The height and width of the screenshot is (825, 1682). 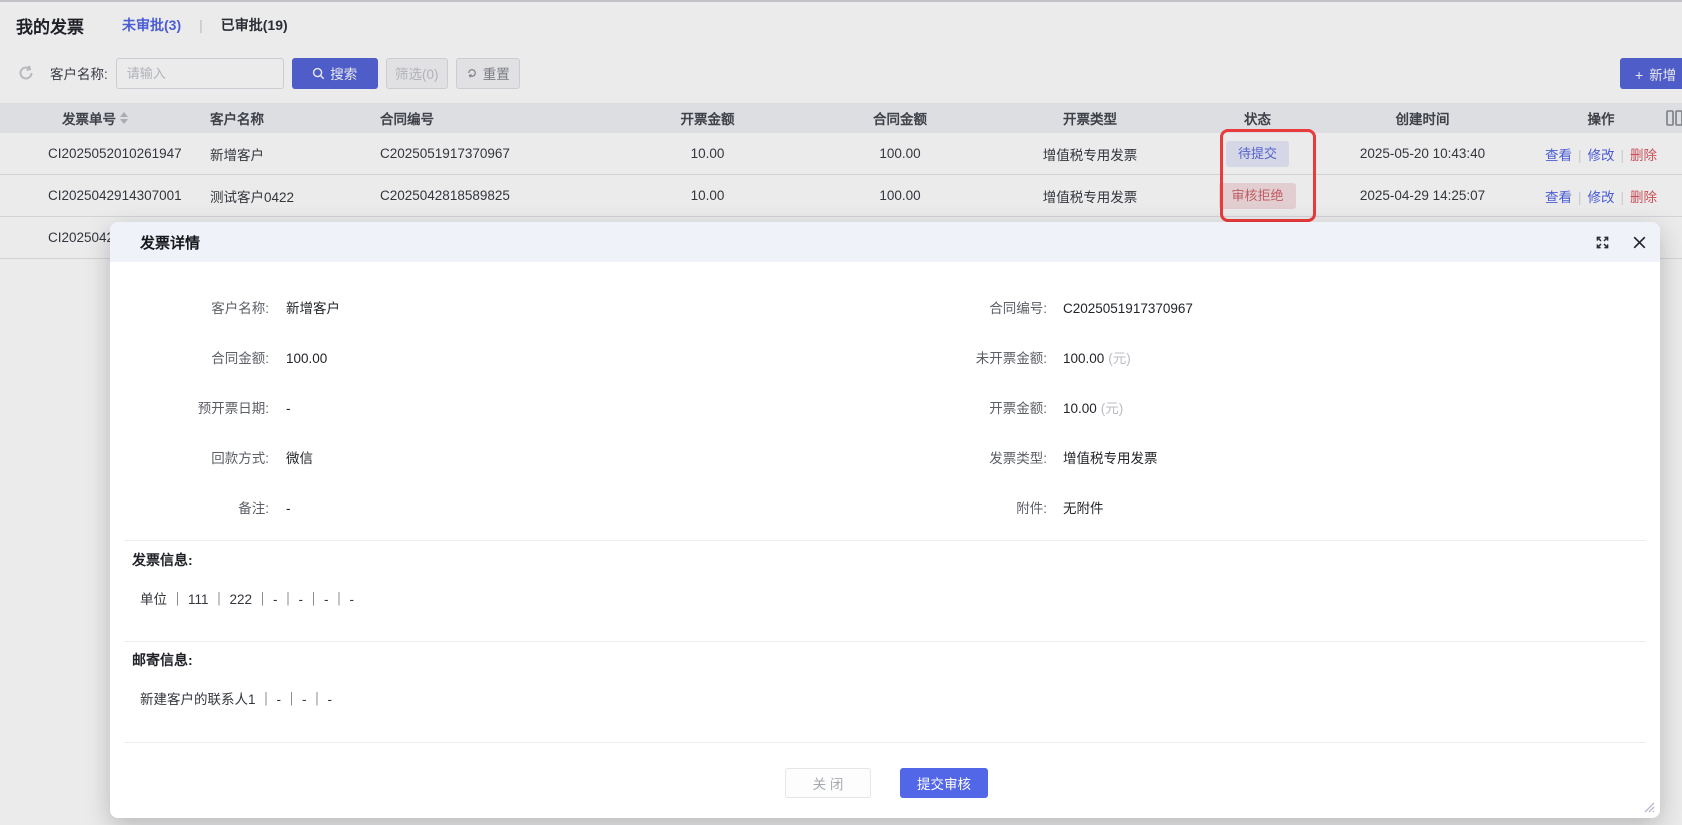 What do you see at coordinates (299, 458) in the screenshot?
I see `field-value: 微信` at bounding box center [299, 458].